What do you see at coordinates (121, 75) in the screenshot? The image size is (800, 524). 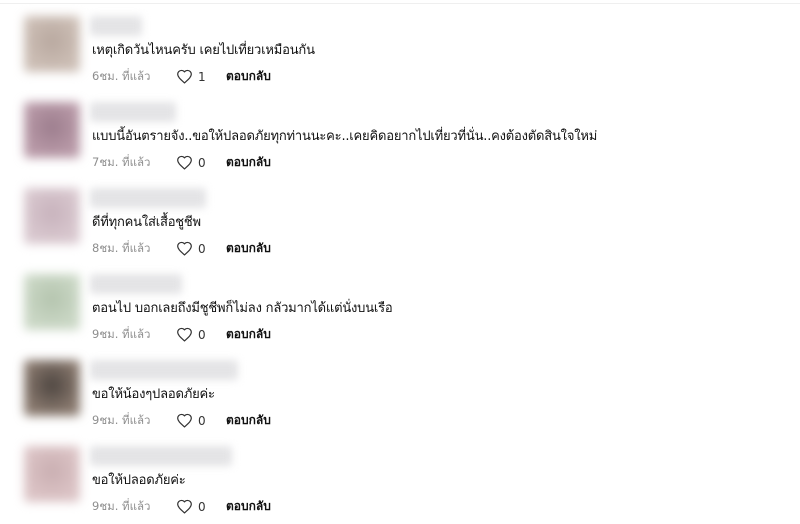 I see `comment-time: 6ชม. ที่แล้ว` at bounding box center [121, 75].